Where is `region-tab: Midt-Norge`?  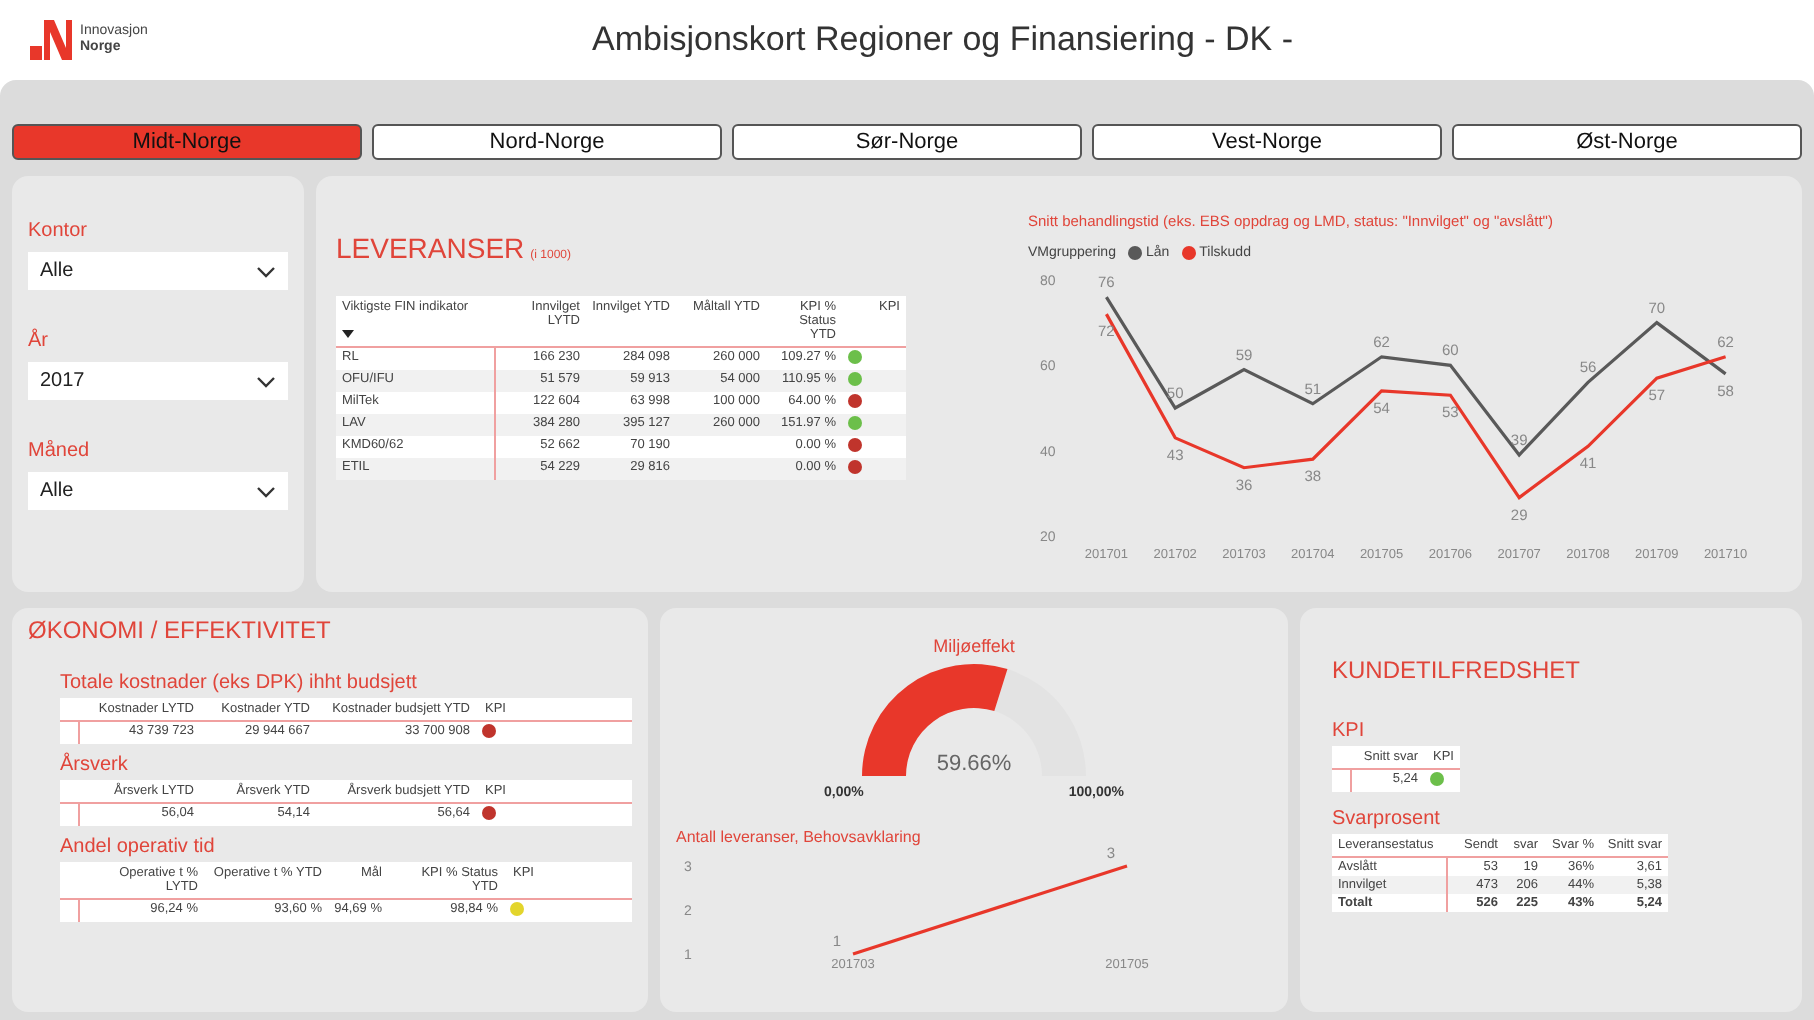
region-tab: Midt-Norge is located at coordinates (187, 142).